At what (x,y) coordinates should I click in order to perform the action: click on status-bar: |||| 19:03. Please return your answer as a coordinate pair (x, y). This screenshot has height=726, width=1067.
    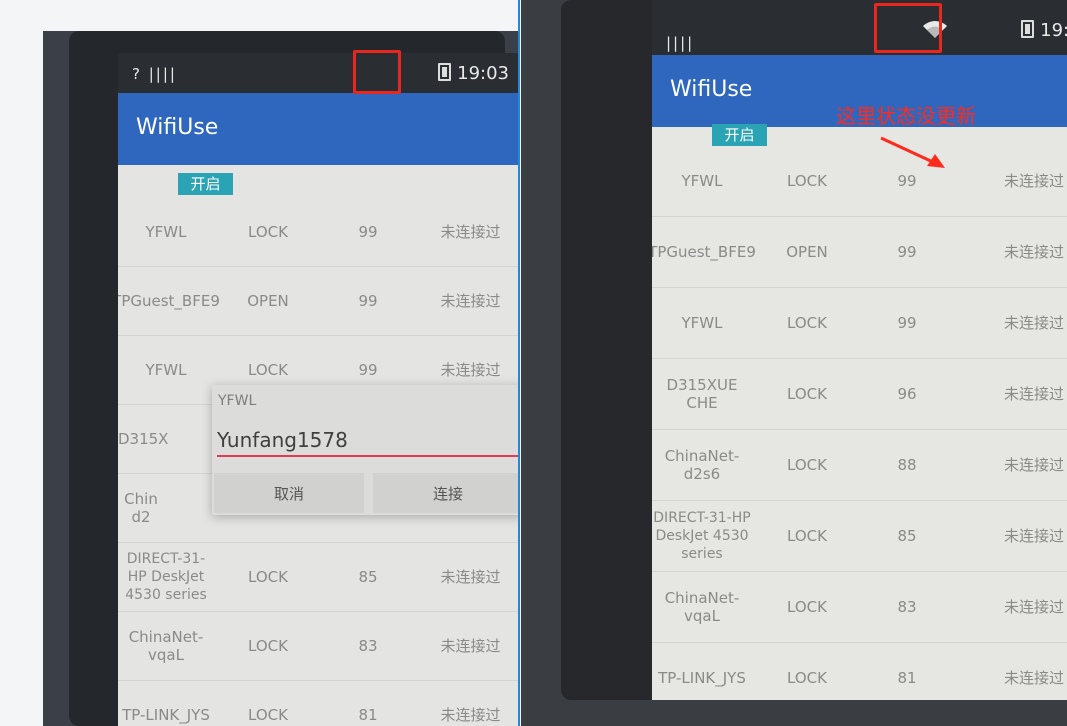
    Looking at the image, I should click on (859, 27).